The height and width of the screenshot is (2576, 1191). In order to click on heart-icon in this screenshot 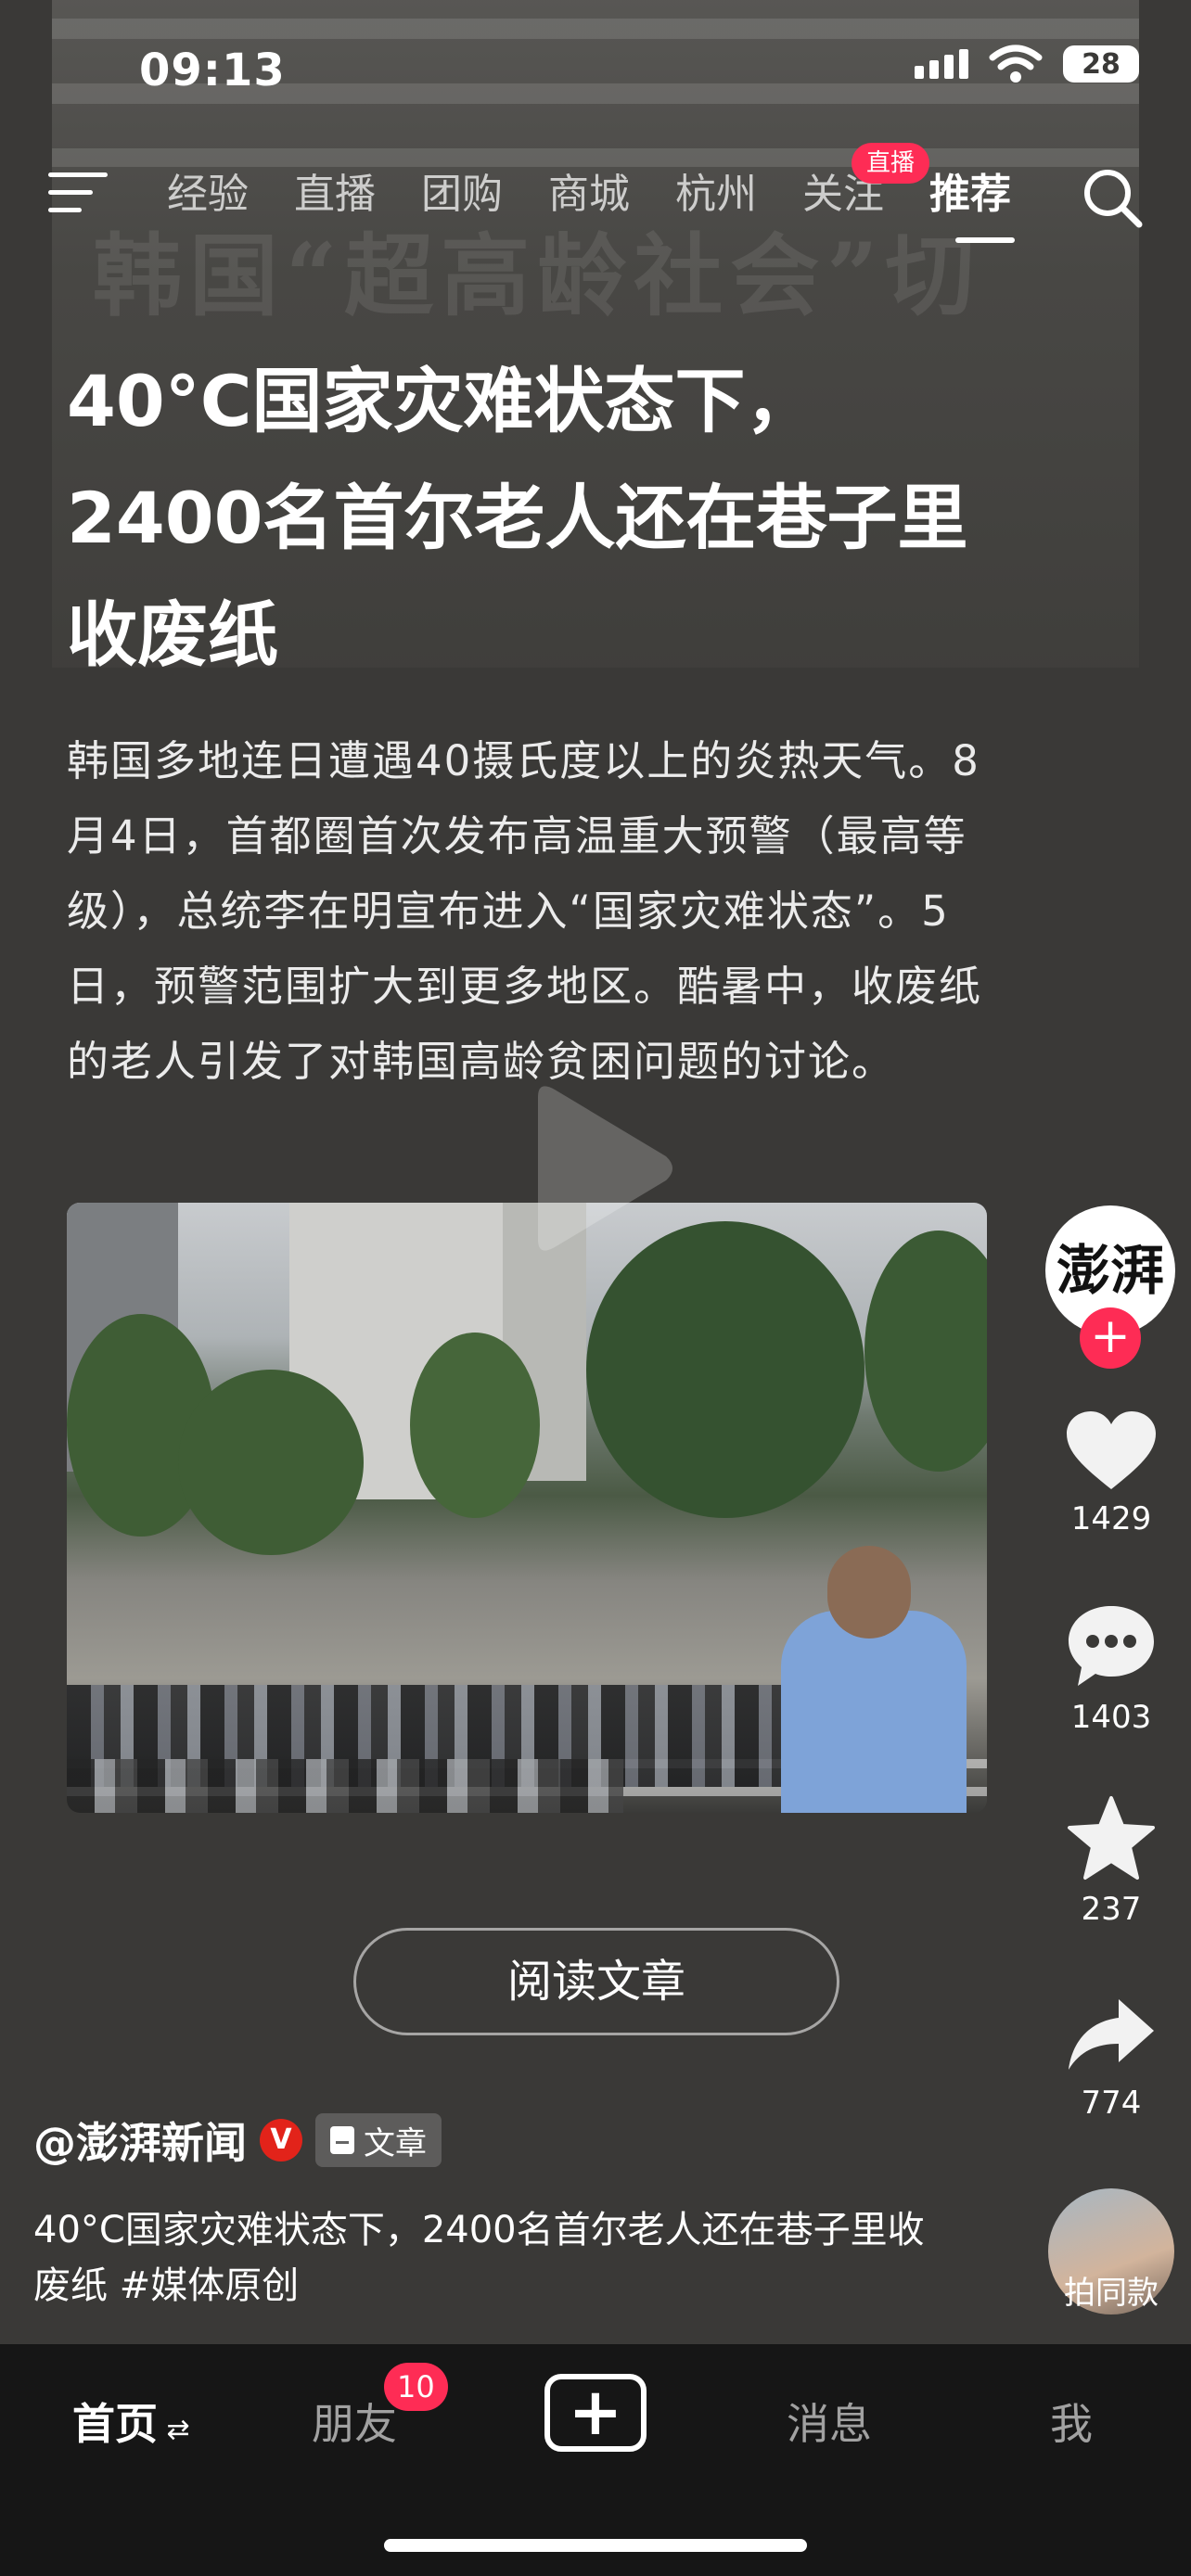, I will do `click(1111, 1450)`.